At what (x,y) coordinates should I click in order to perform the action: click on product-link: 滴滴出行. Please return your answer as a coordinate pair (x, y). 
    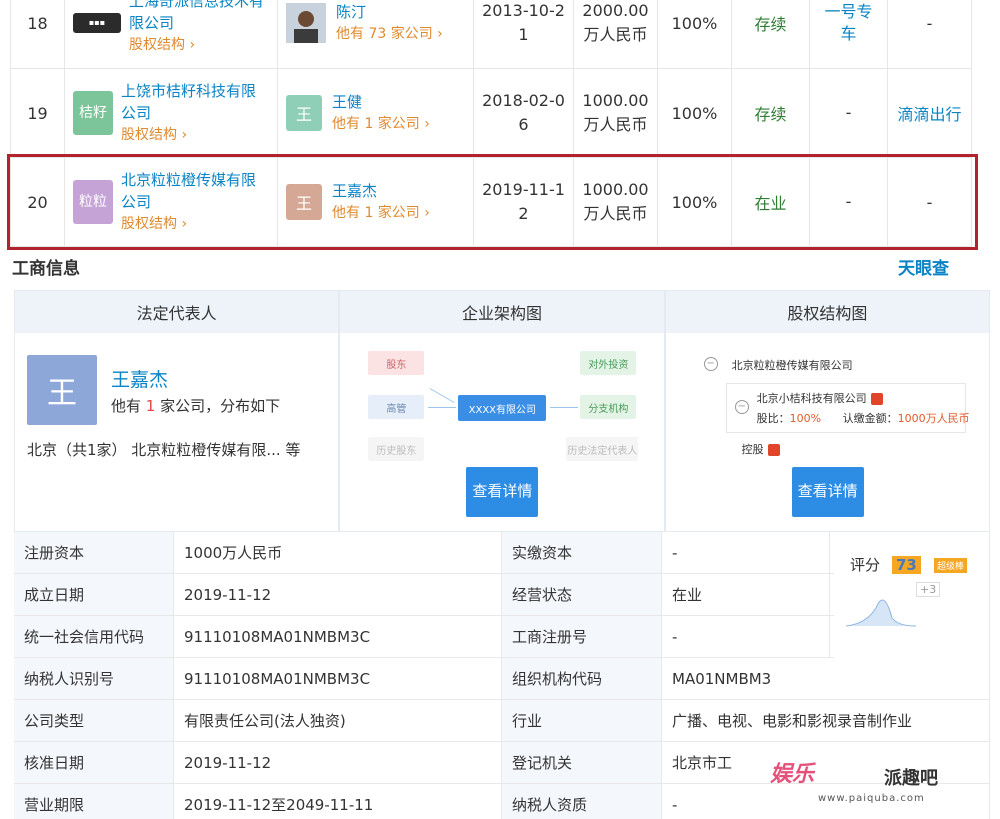
    Looking at the image, I should click on (930, 113).